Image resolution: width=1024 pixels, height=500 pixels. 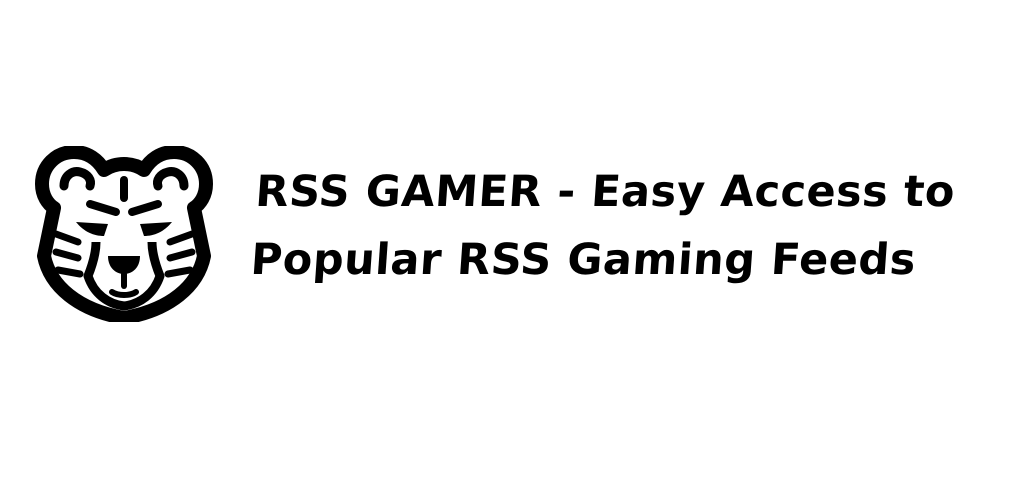 I want to click on headline-line-2: Popular RSS Gaming Feeds, so click(x=583, y=260).